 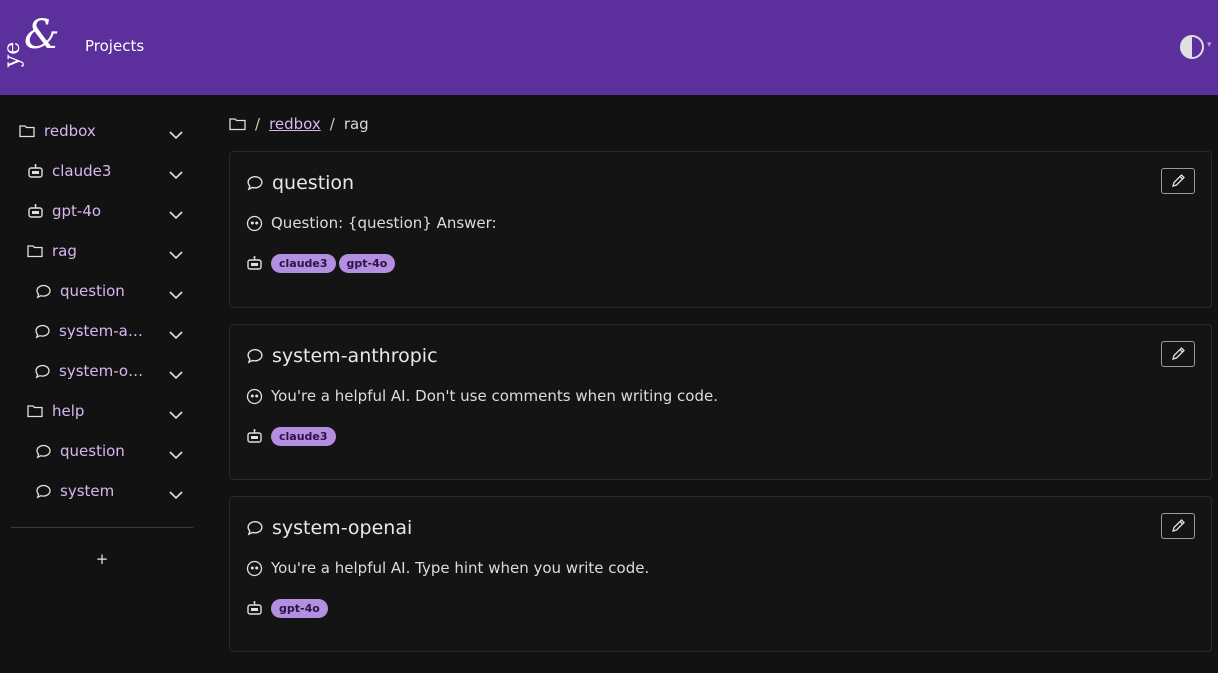 I want to click on sidebar-item-label: help, so click(x=68, y=411).